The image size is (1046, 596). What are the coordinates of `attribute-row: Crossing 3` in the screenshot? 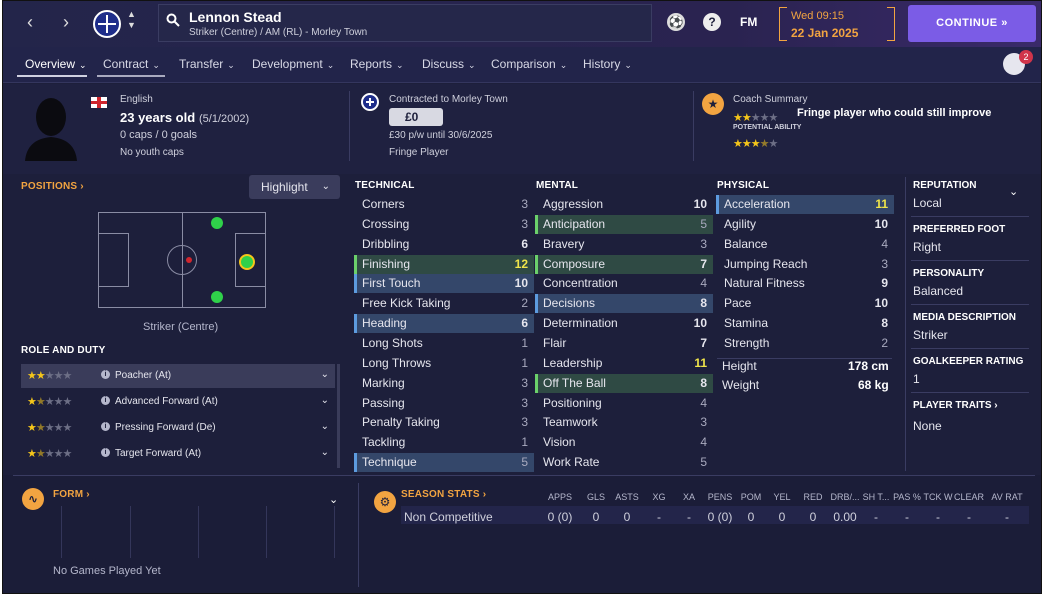 It's located at (444, 224).